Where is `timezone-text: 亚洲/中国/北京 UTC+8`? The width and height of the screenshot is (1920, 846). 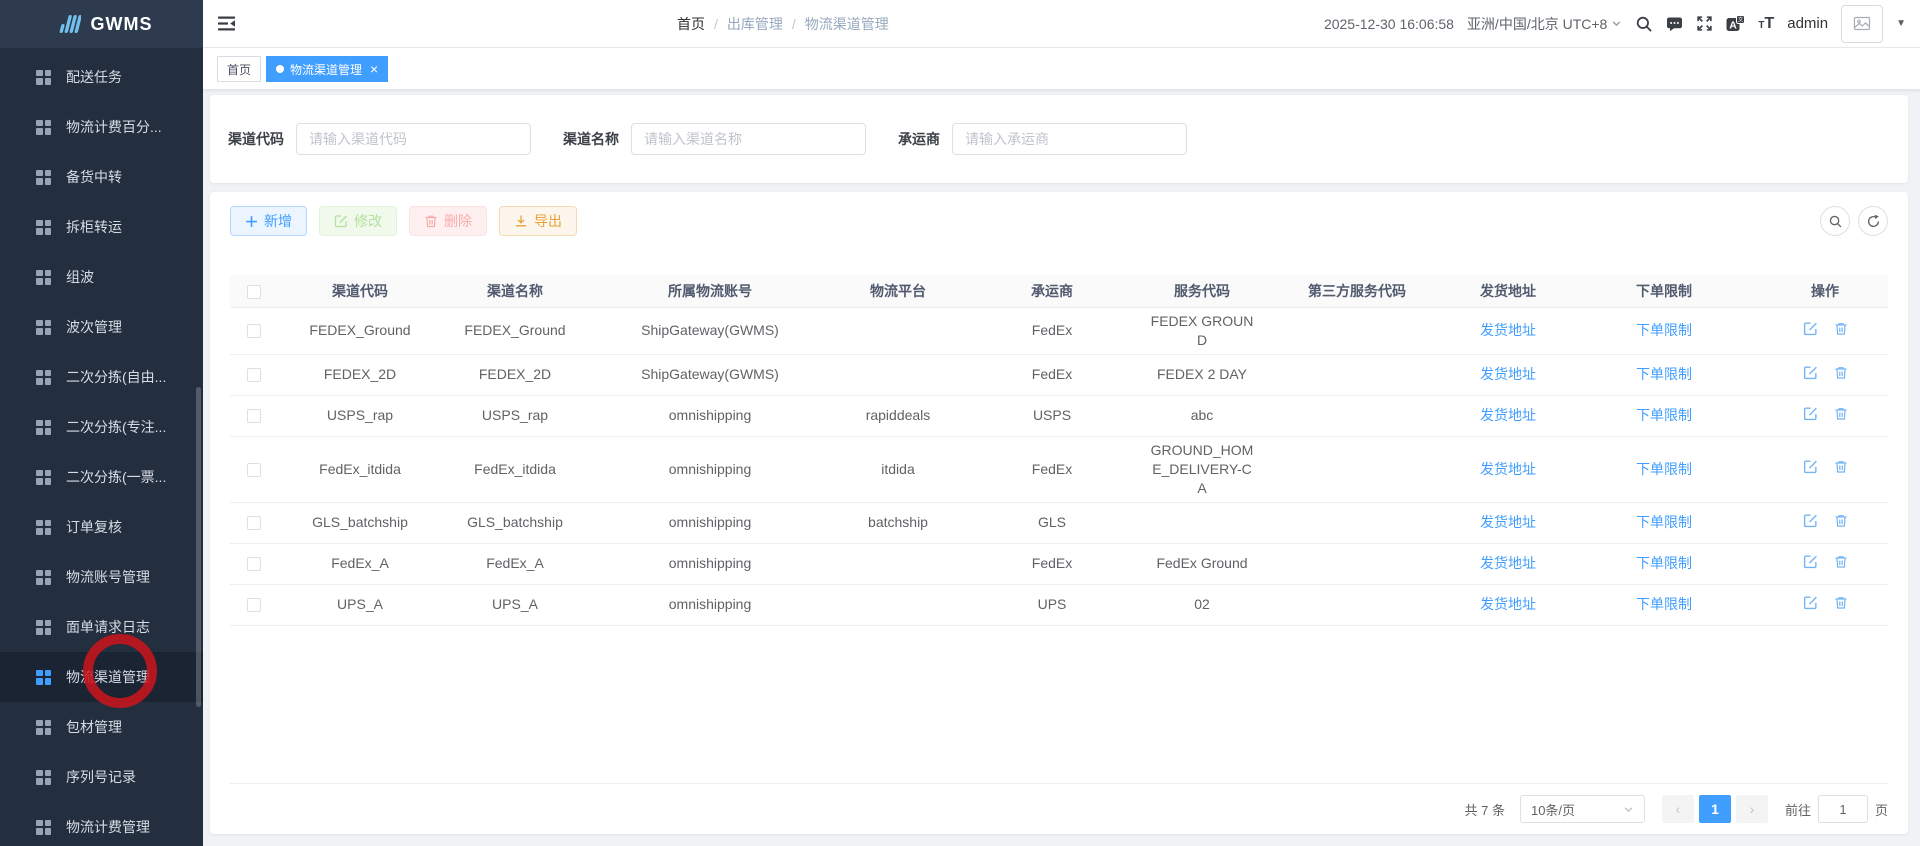 timezone-text: 亚洲/中国/北京 UTC+8 is located at coordinates (1537, 23).